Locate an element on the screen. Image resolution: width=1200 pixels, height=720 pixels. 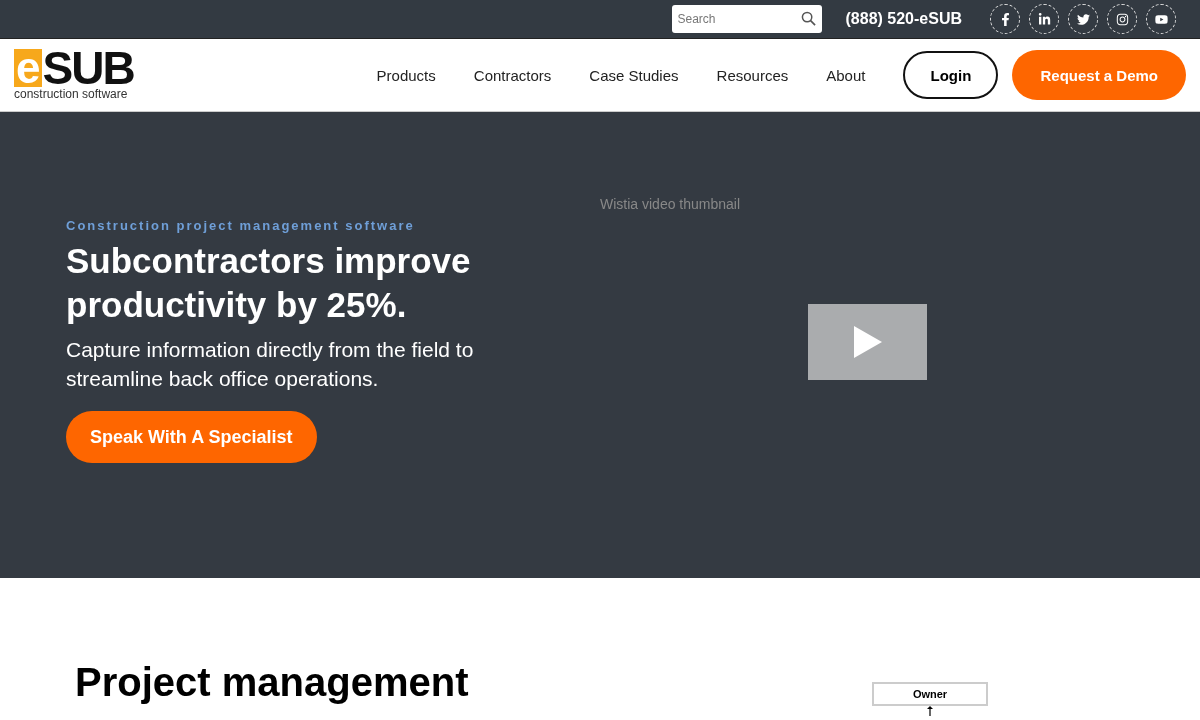
phone-number: (888) 520-eSUB is located at coordinates (903, 19).